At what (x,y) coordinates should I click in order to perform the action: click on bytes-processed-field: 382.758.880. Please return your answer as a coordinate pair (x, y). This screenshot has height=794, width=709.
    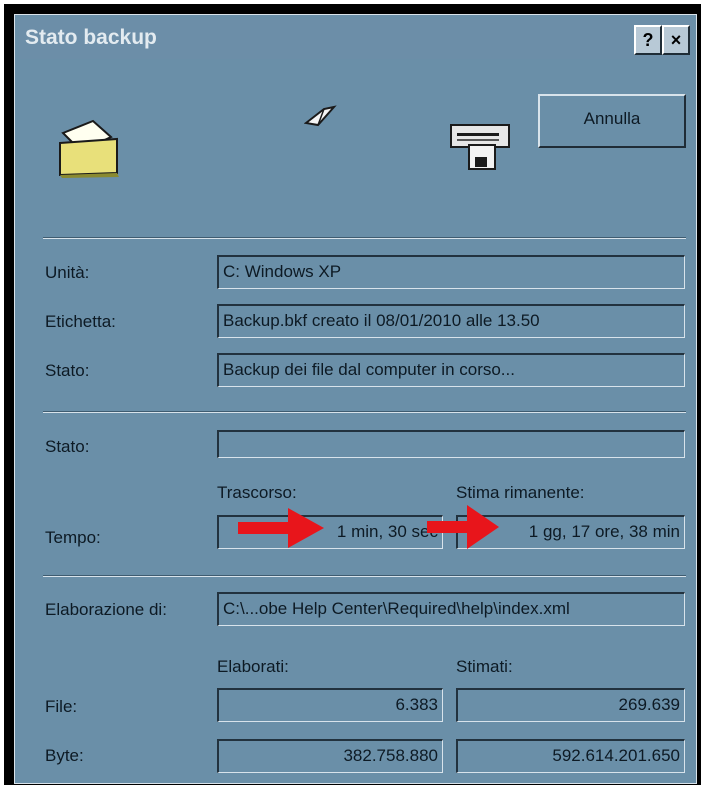
    Looking at the image, I should click on (330, 756).